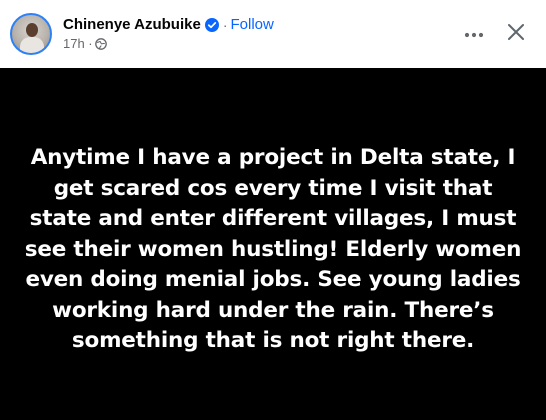  I want to click on more-options-button, so click(474, 34).